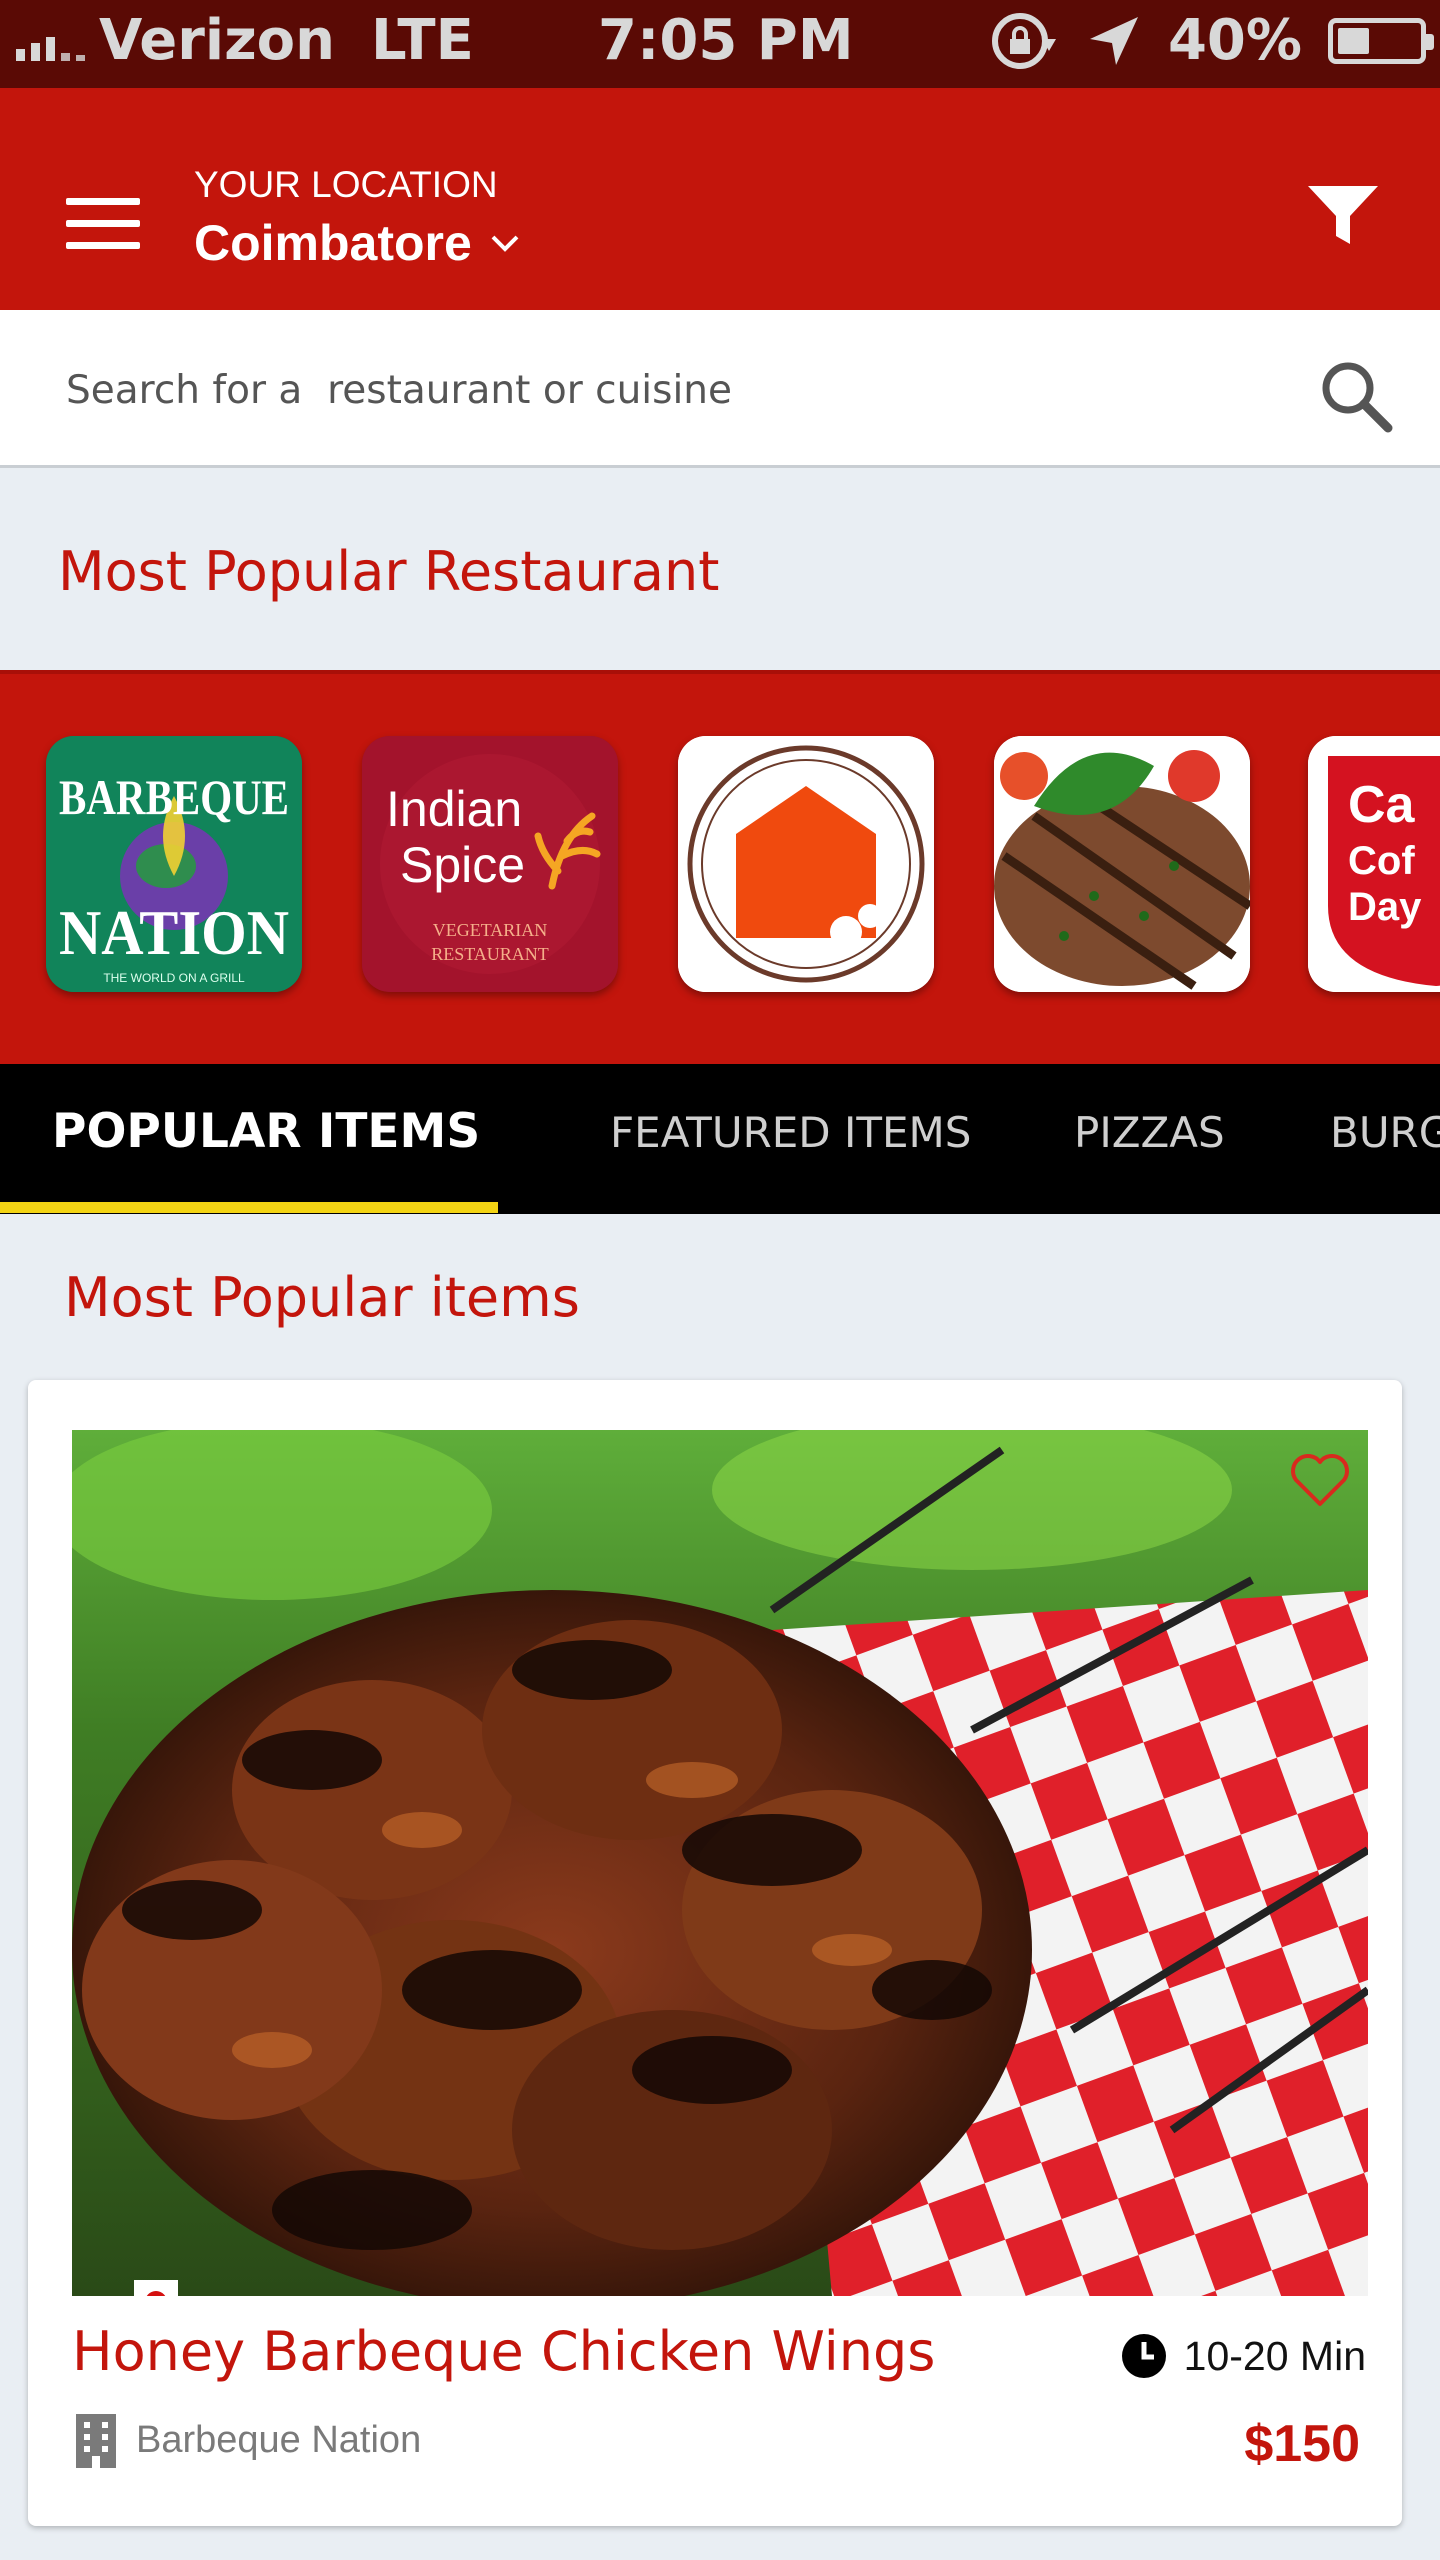 Image resolution: width=1440 pixels, height=2560 pixels. I want to click on item-restaurant: Barbeque Nation, so click(247, 2440).